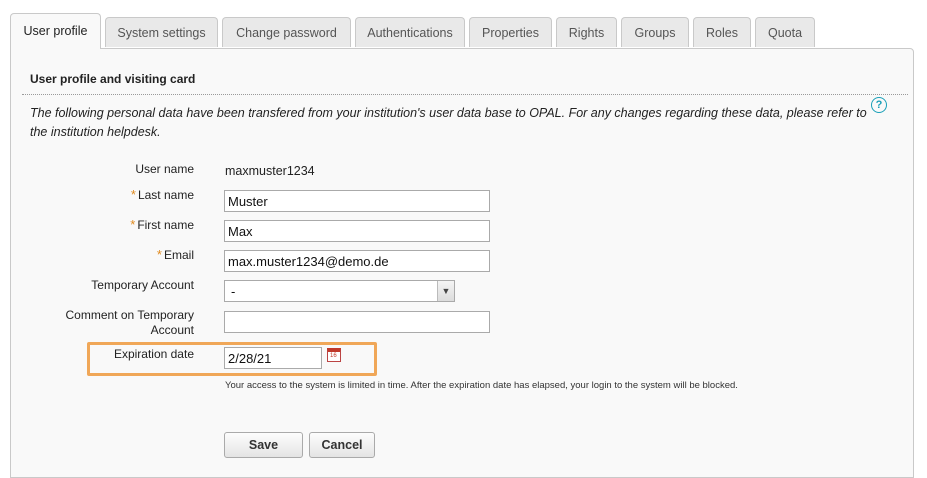  I want to click on tab-roles: Roles, so click(722, 32).